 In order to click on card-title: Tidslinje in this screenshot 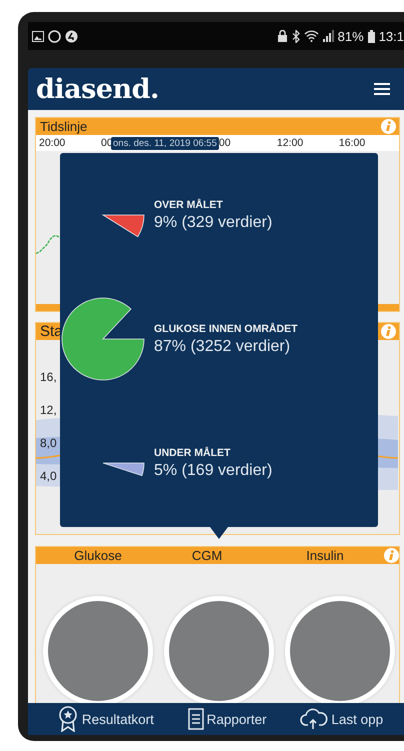, I will do `click(64, 126)`.